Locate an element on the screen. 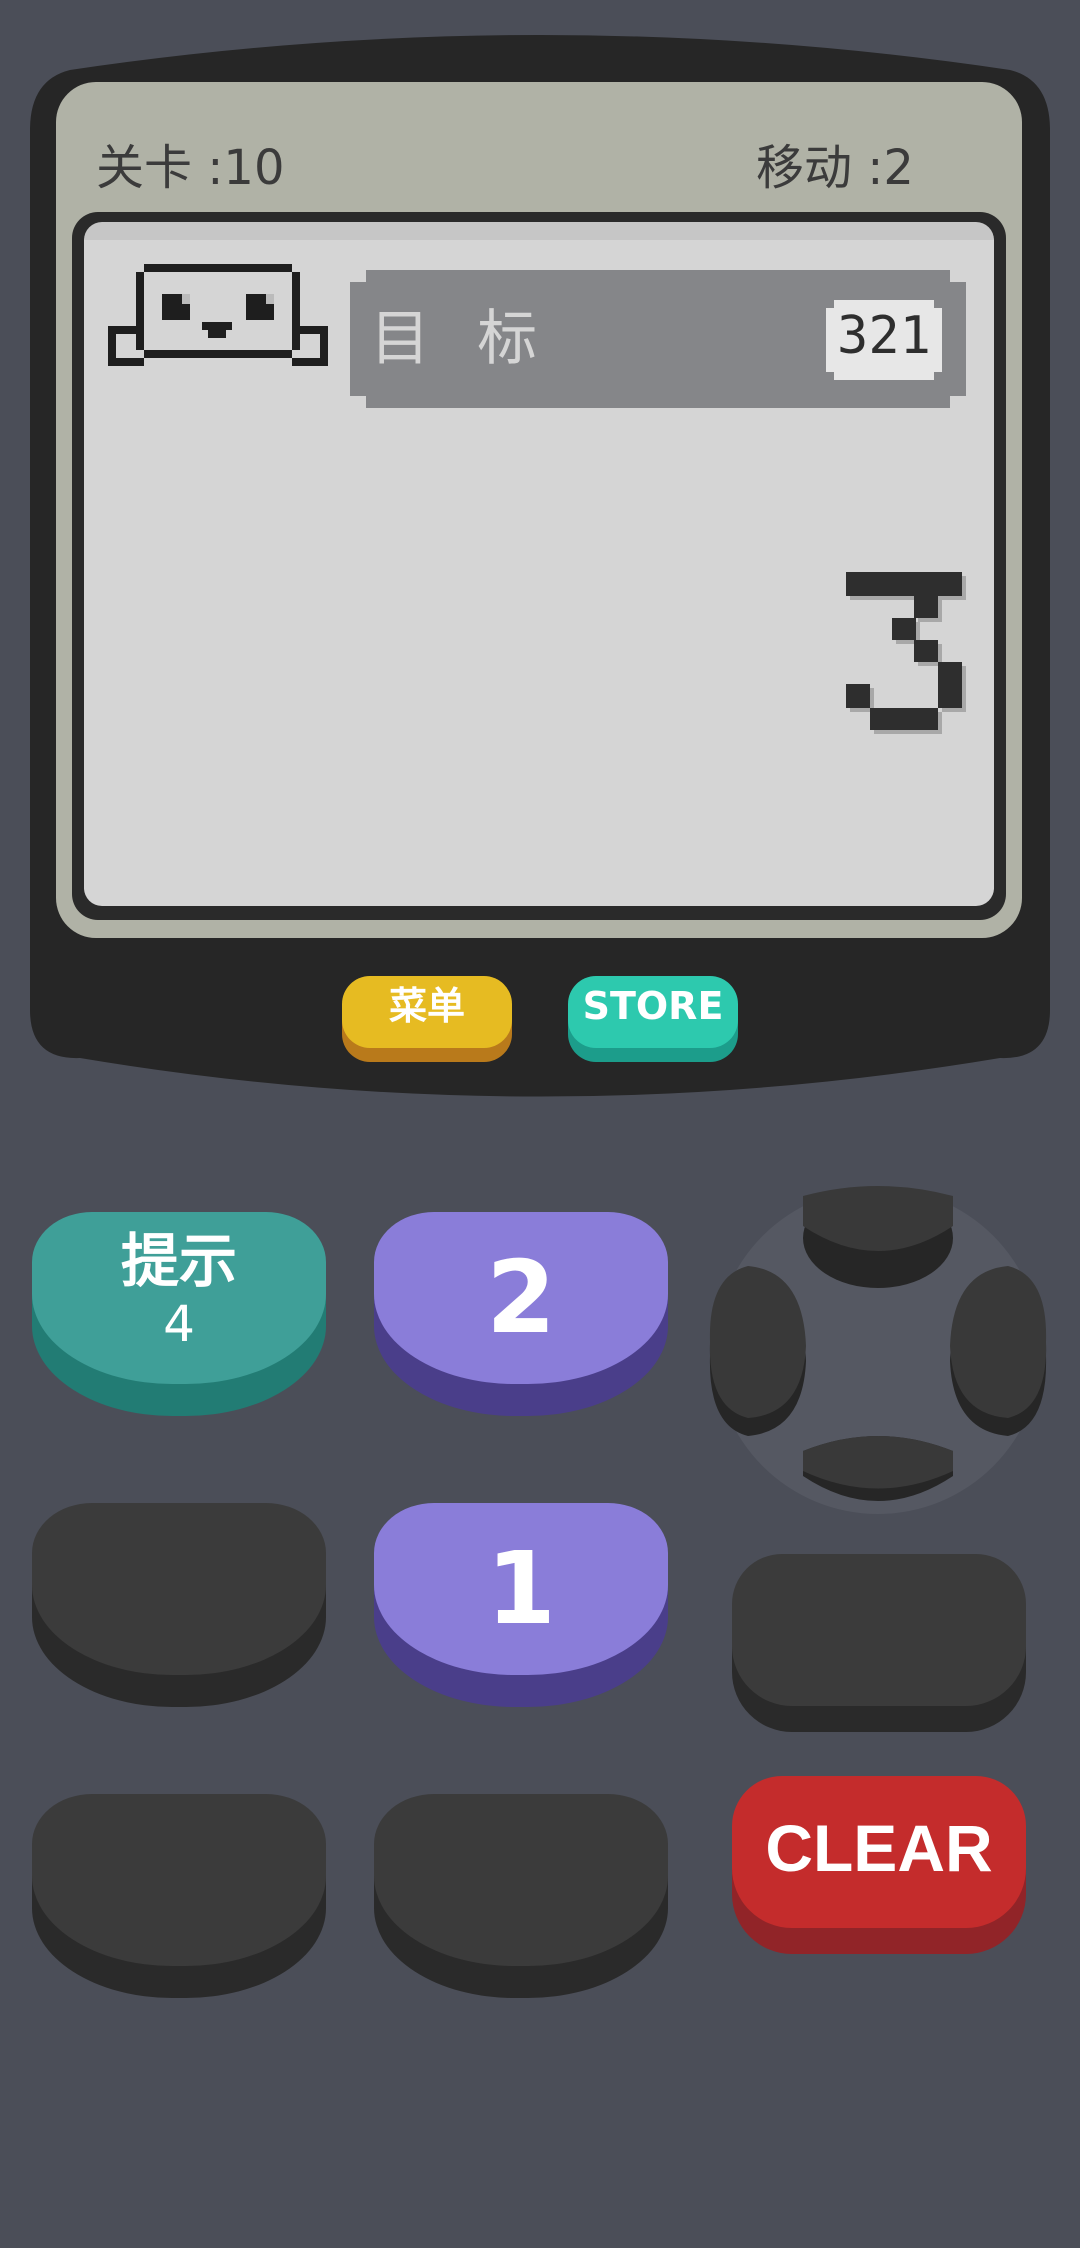  hint-count: 4 is located at coordinates (179, 1324).